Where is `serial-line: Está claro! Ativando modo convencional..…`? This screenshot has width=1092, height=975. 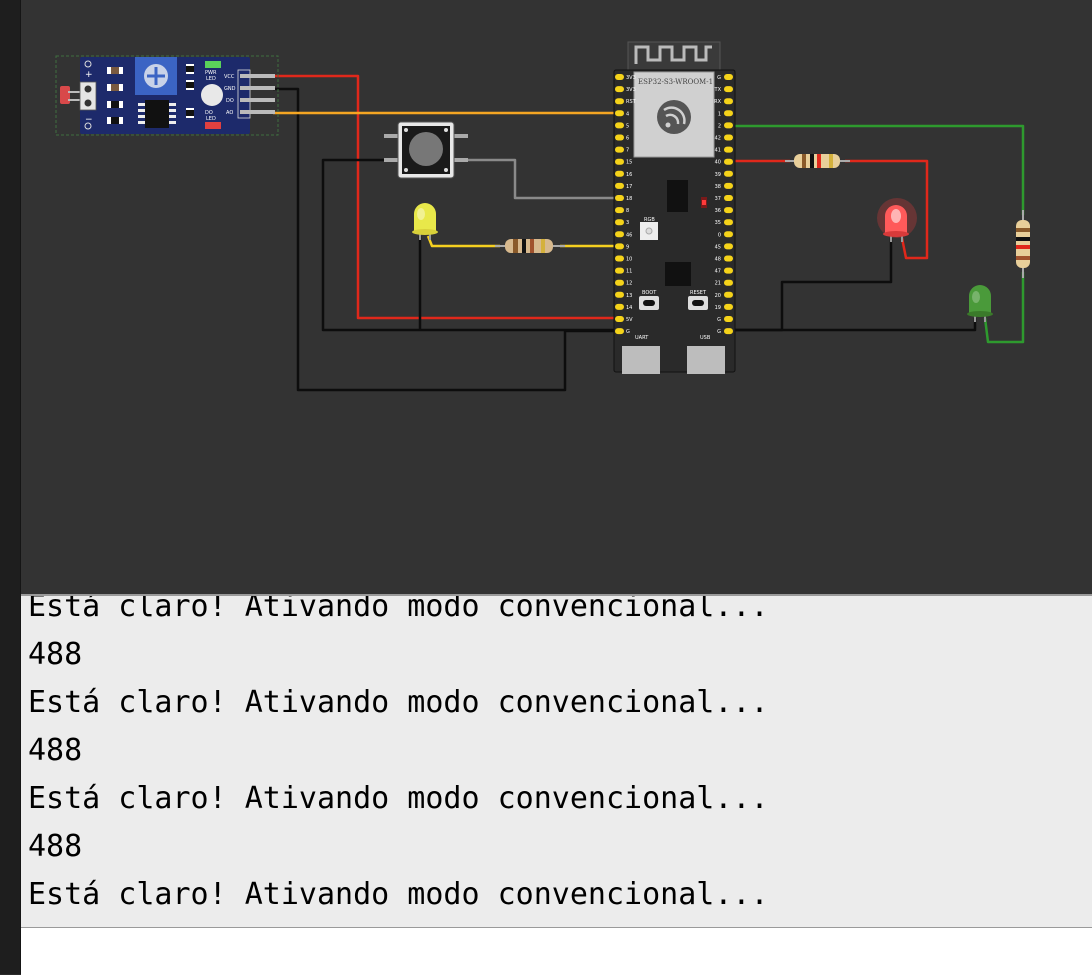 serial-line: Está claro! Ativando modo convencional..… is located at coordinates (398, 702).